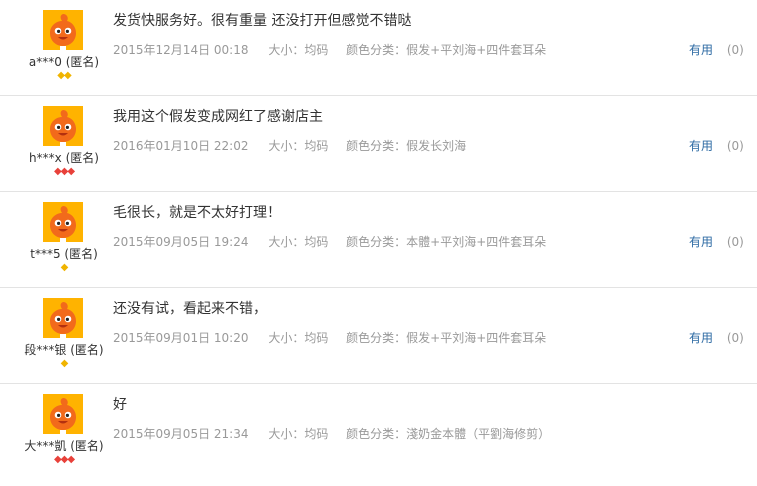 This screenshot has height=486, width=757. Describe the element at coordinates (190, 309) in the screenshot. I see `review-content: 还没有试，看起来不错，` at that location.